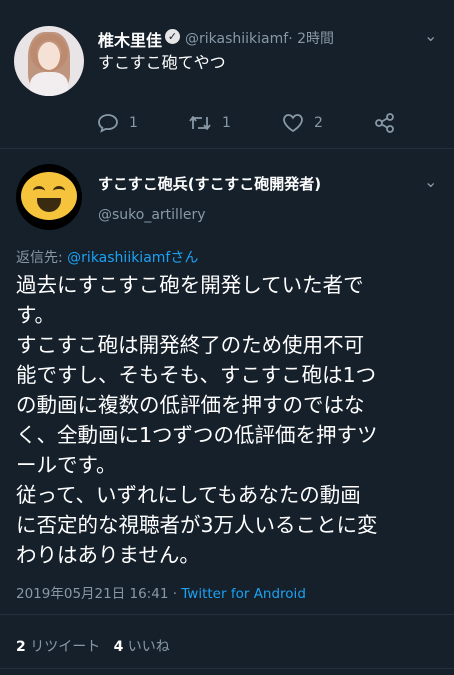 This screenshot has width=454, height=675. What do you see at coordinates (293, 123) in the screenshot?
I see `heart-icon` at bounding box center [293, 123].